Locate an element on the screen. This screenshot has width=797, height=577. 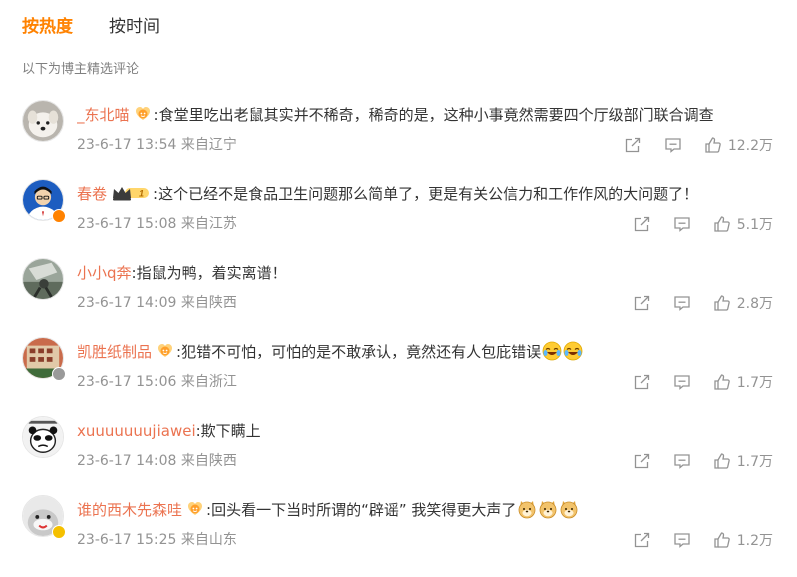
comment-meta: 23-6-17 14:09 来自陕西 is located at coordinates (157, 303).